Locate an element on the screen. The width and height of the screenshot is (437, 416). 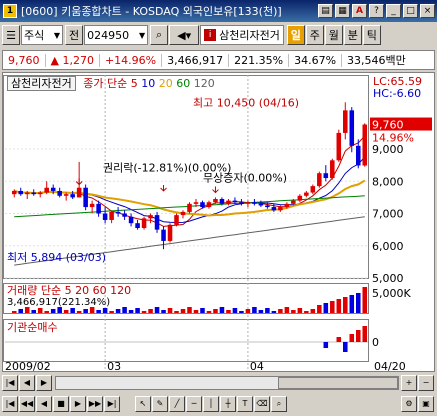
scroll-thumb is located at coordinates (338, 383).